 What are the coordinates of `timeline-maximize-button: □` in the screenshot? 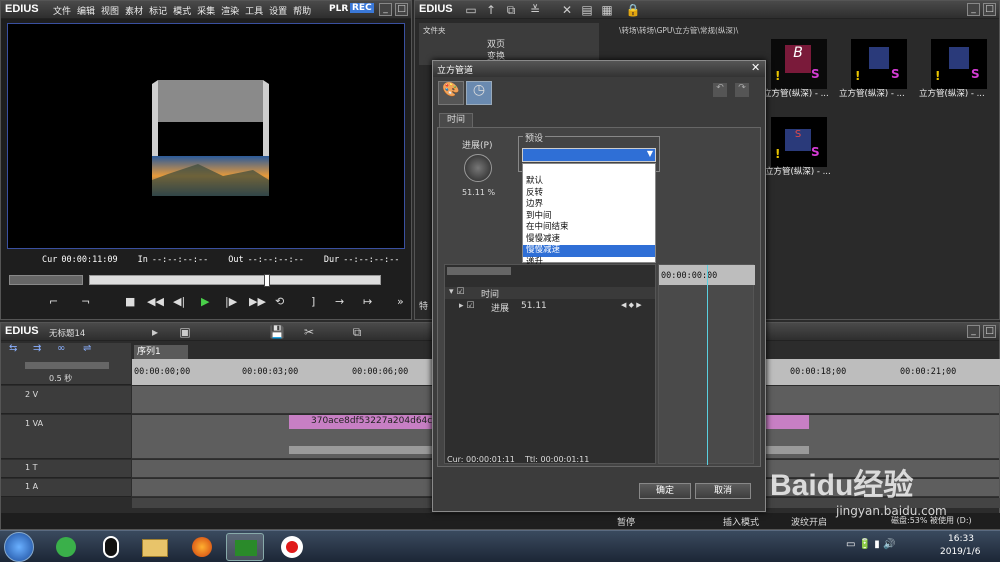 It's located at (989, 331).